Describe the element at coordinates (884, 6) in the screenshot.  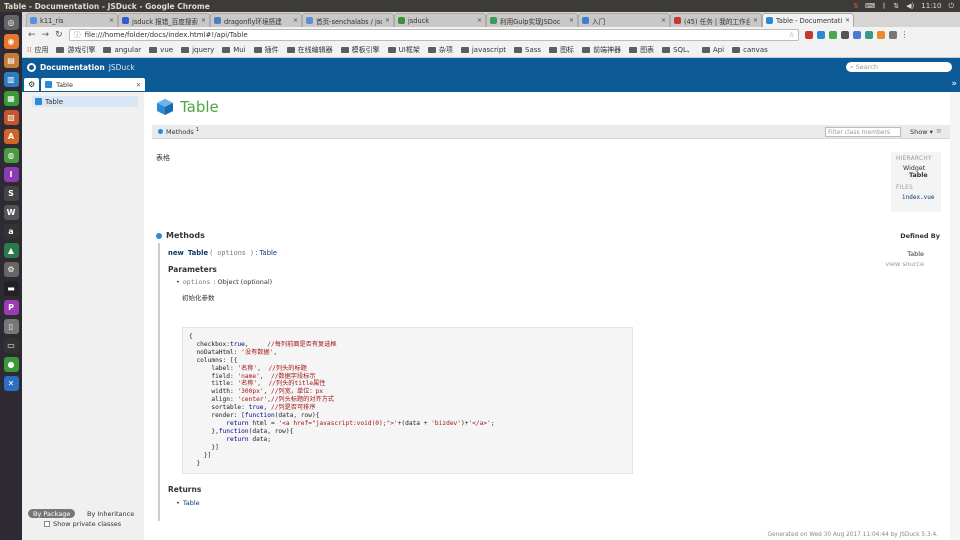
I see `bluetooth-icon: ᛒ` at that location.